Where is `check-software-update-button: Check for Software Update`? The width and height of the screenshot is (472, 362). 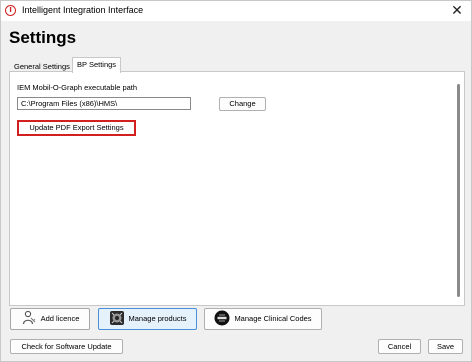
check-software-update-button: Check for Software Update is located at coordinates (66, 346).